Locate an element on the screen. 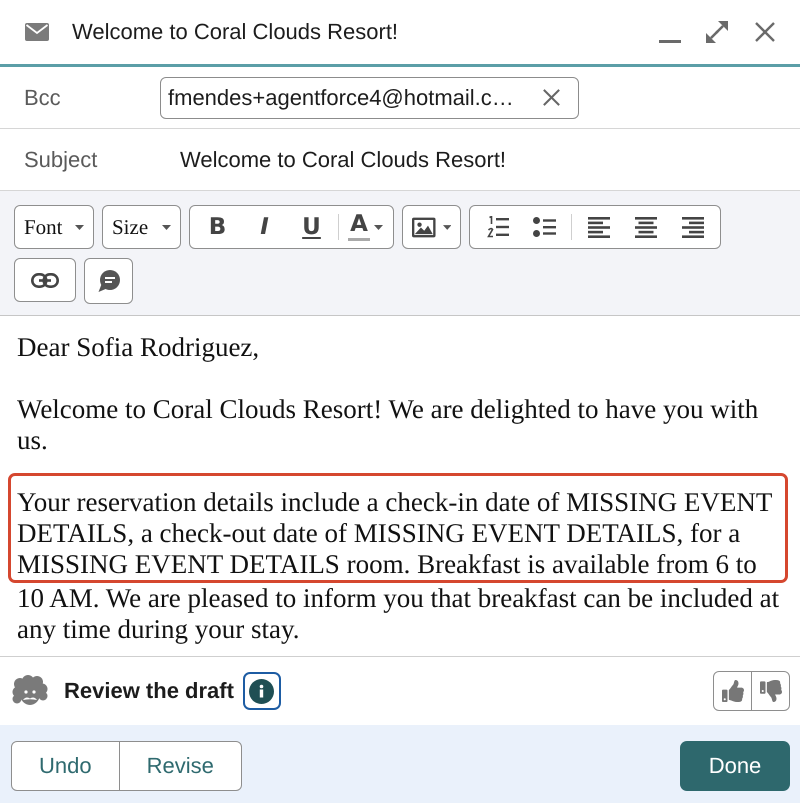 The height and width of the screenshot is (803, 800). done-button: Done is located at coordinates (735, 766).